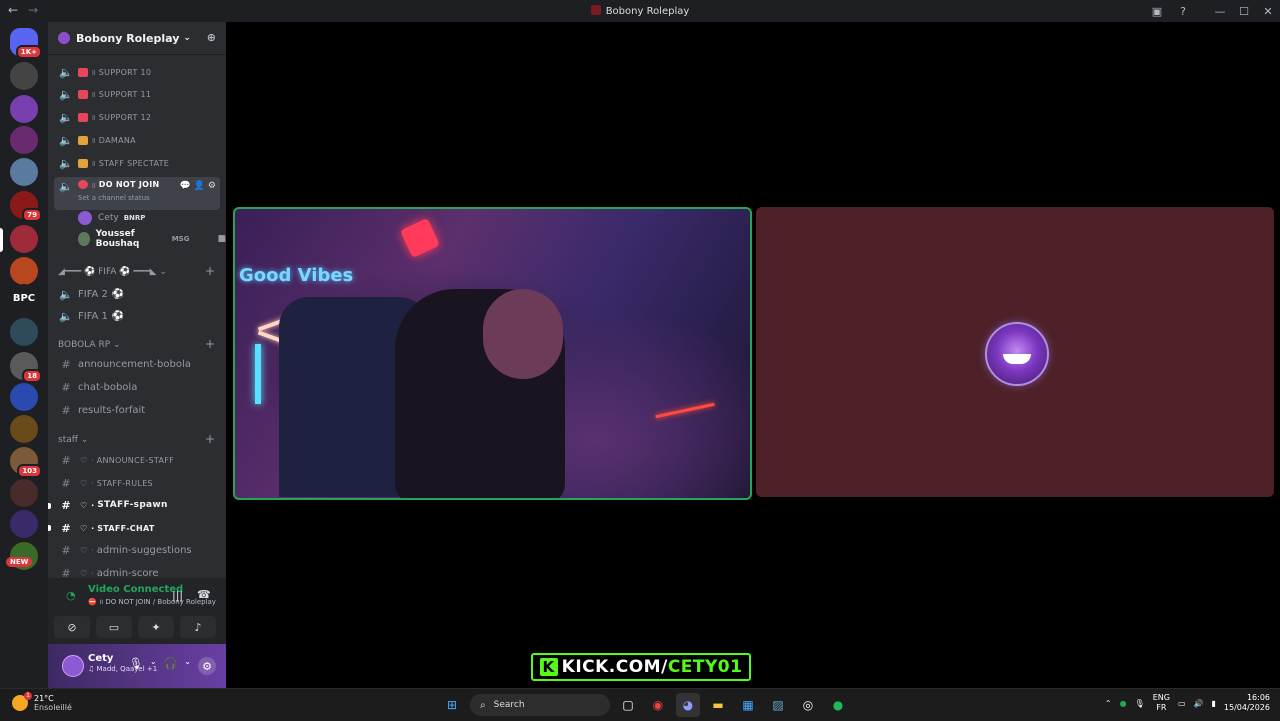 This screenshot has width=1280, height=721. Describe the element at coordinates (1108, 703) in the screenshot. I see `chevron-up-icon: ⌃` at that location.